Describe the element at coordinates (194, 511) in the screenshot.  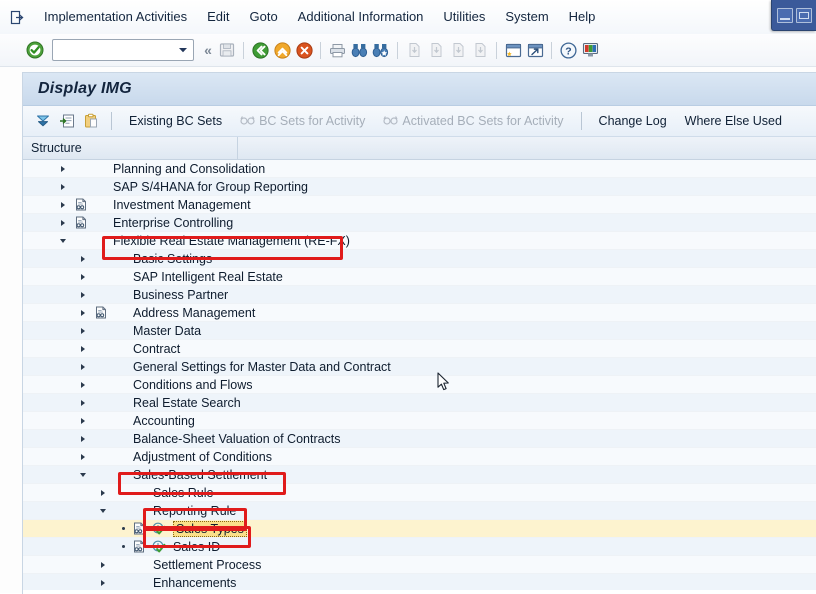
I see `tree-row-label: Reporting Rule` at that location.